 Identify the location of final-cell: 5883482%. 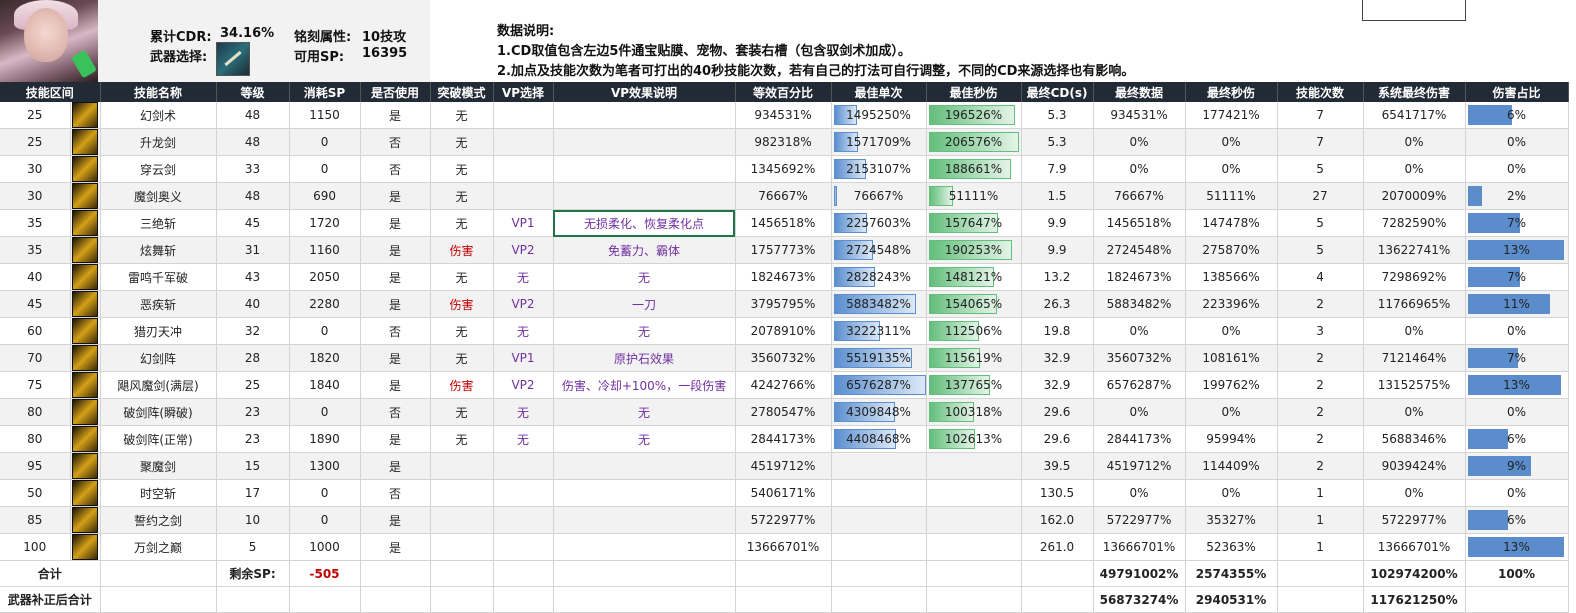
(1139, 304).